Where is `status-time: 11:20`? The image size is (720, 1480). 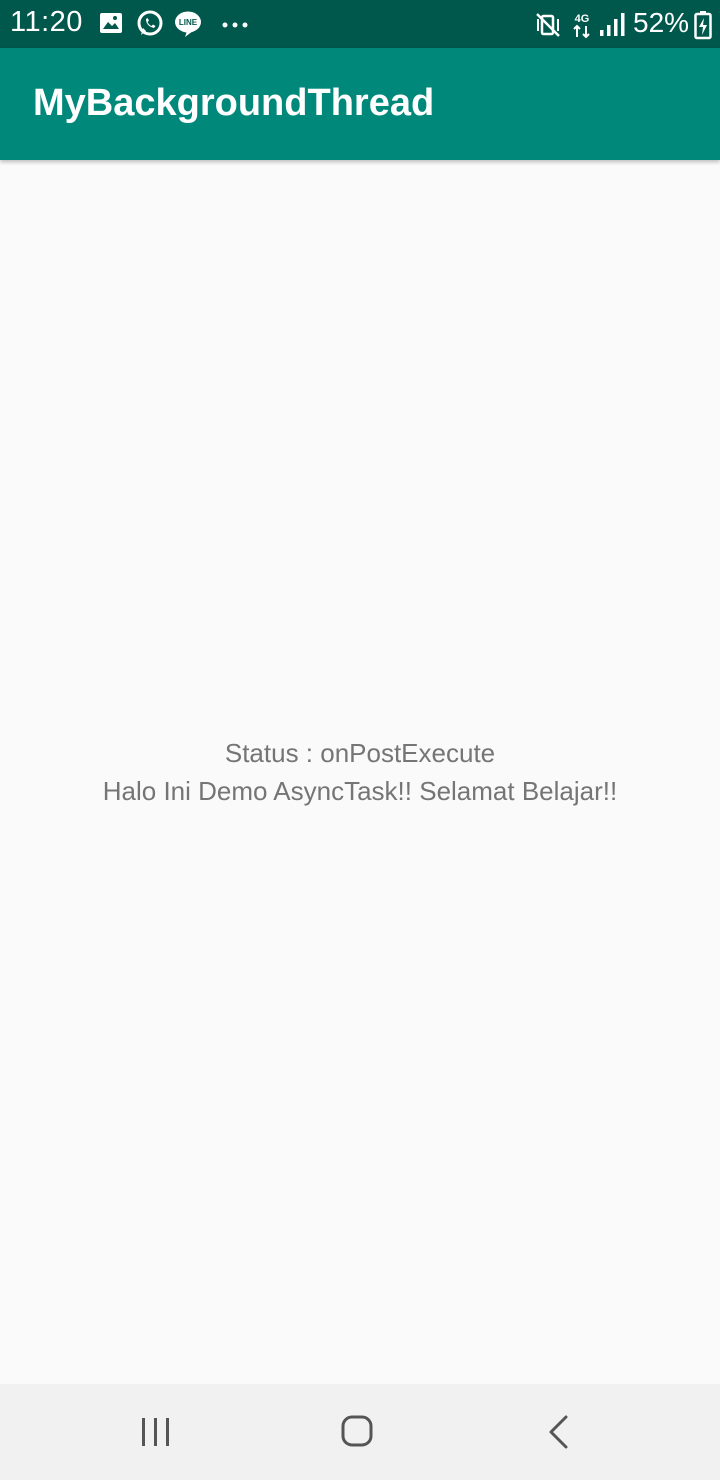 status-time: 11:20 is located at coordinates (46, 22).